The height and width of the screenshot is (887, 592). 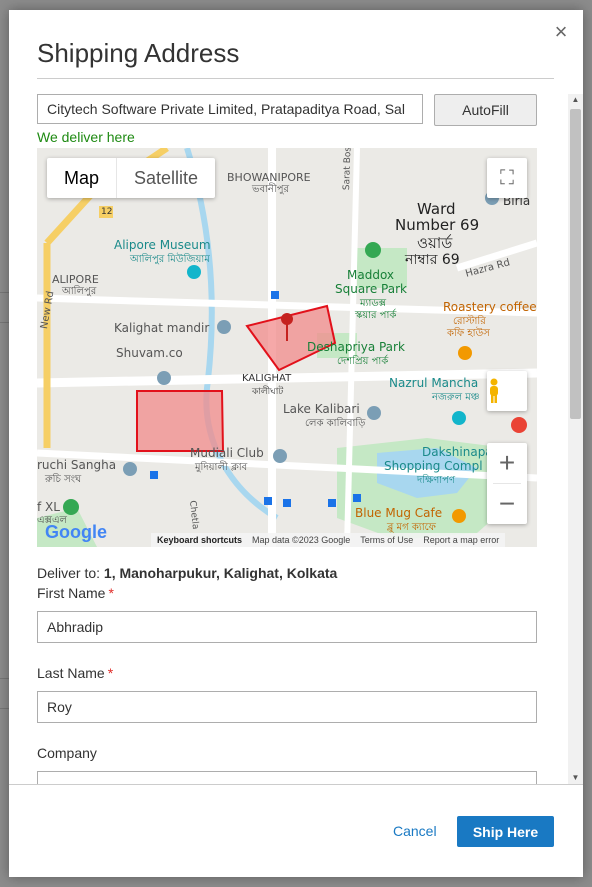 What do you see at coordinates (81, 178) in the screenshot?
I see `map-type-map-button: Map` at bounding box center [81, 178].